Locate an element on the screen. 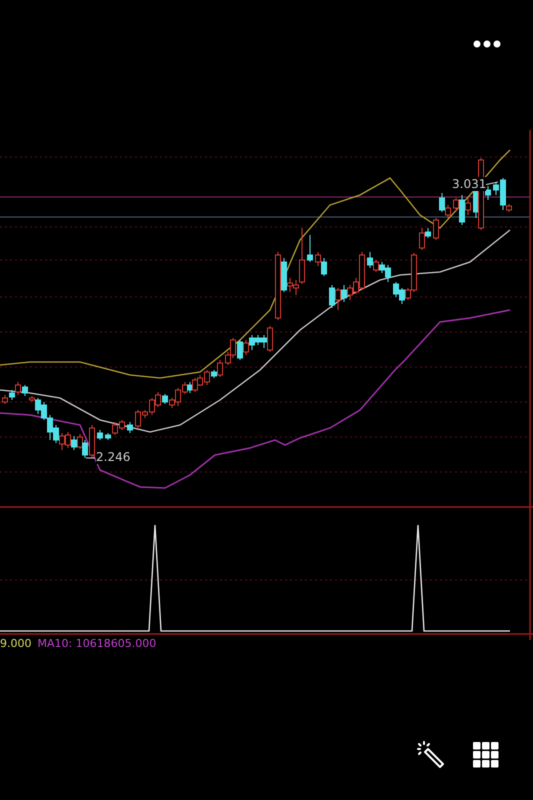 This screenshot has width=533, height=800. magic-wand-icon is located at coordinates (430, 755).